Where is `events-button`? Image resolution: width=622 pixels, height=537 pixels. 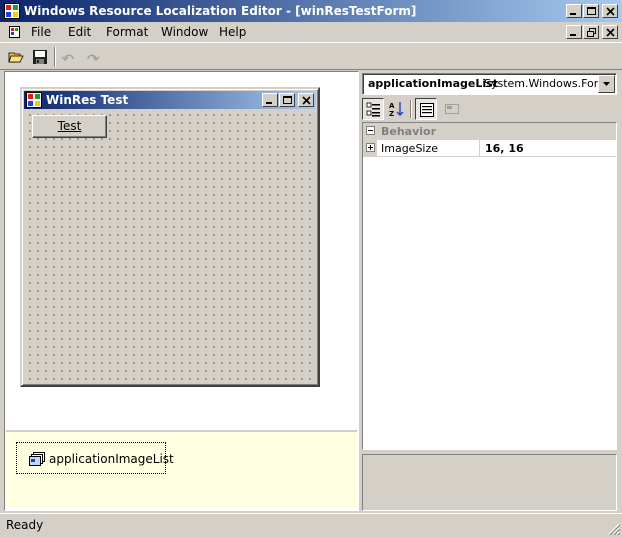
events-button is located at coordinates (452, 109).